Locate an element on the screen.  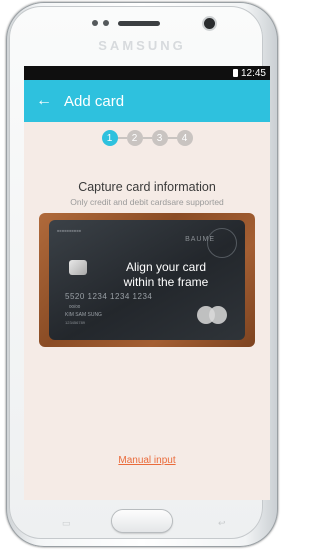
page-title: Add card is located at coordinates (94, 101).